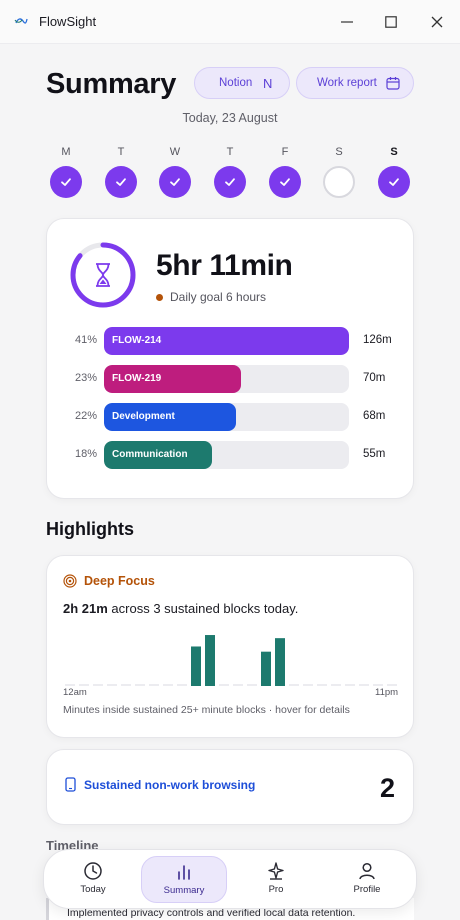 Image resolution: width=460 pixels, height=920 pixels. What do you see at coordinates (21, 21) in the screenshot?
I see `app-logo-icon` at bounding box center [21, 21].